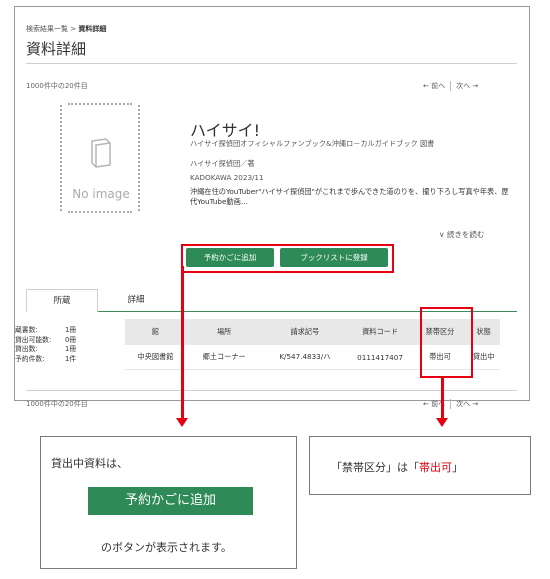  I want to click on result-count-bottom: 1000件中の20件目, so click(57, 404).